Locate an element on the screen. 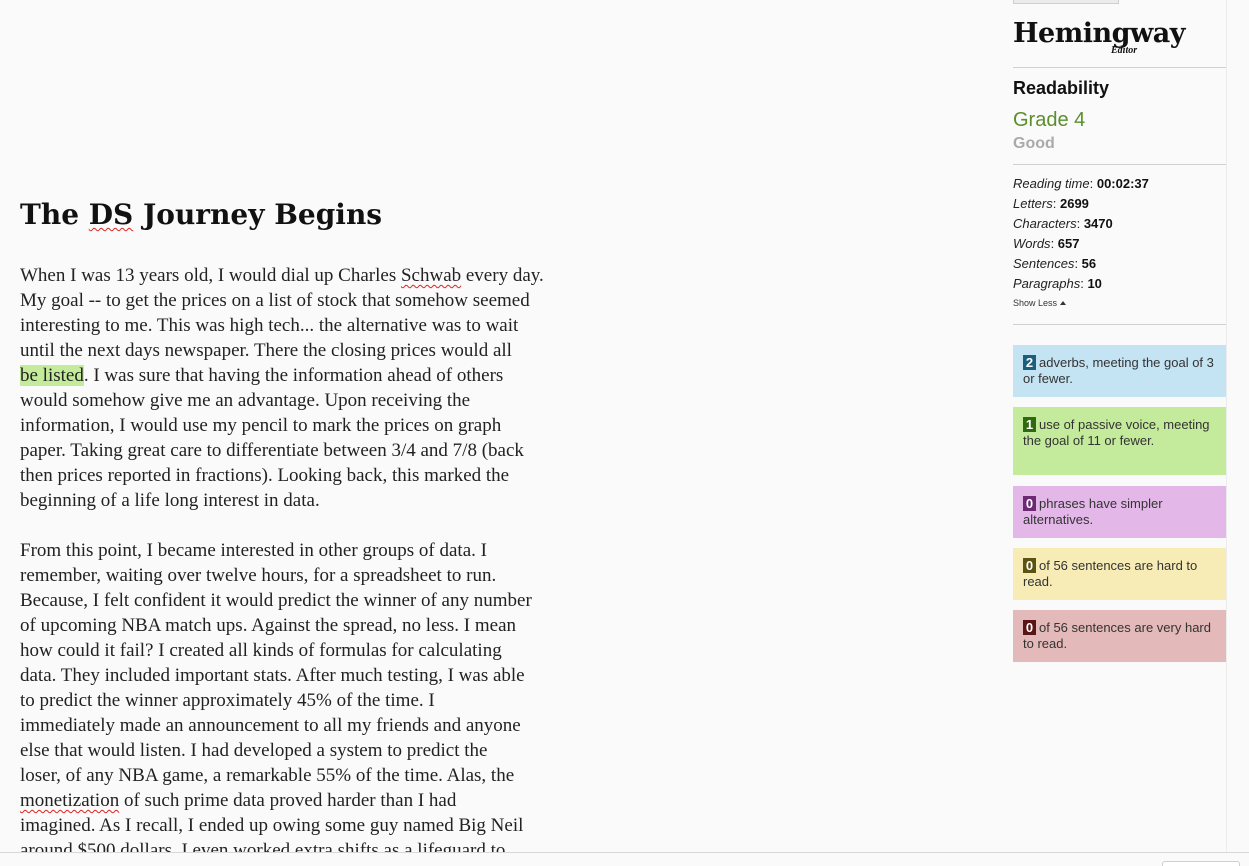  show-less-toggle: Show Less is located at coordinates (1040, 303).